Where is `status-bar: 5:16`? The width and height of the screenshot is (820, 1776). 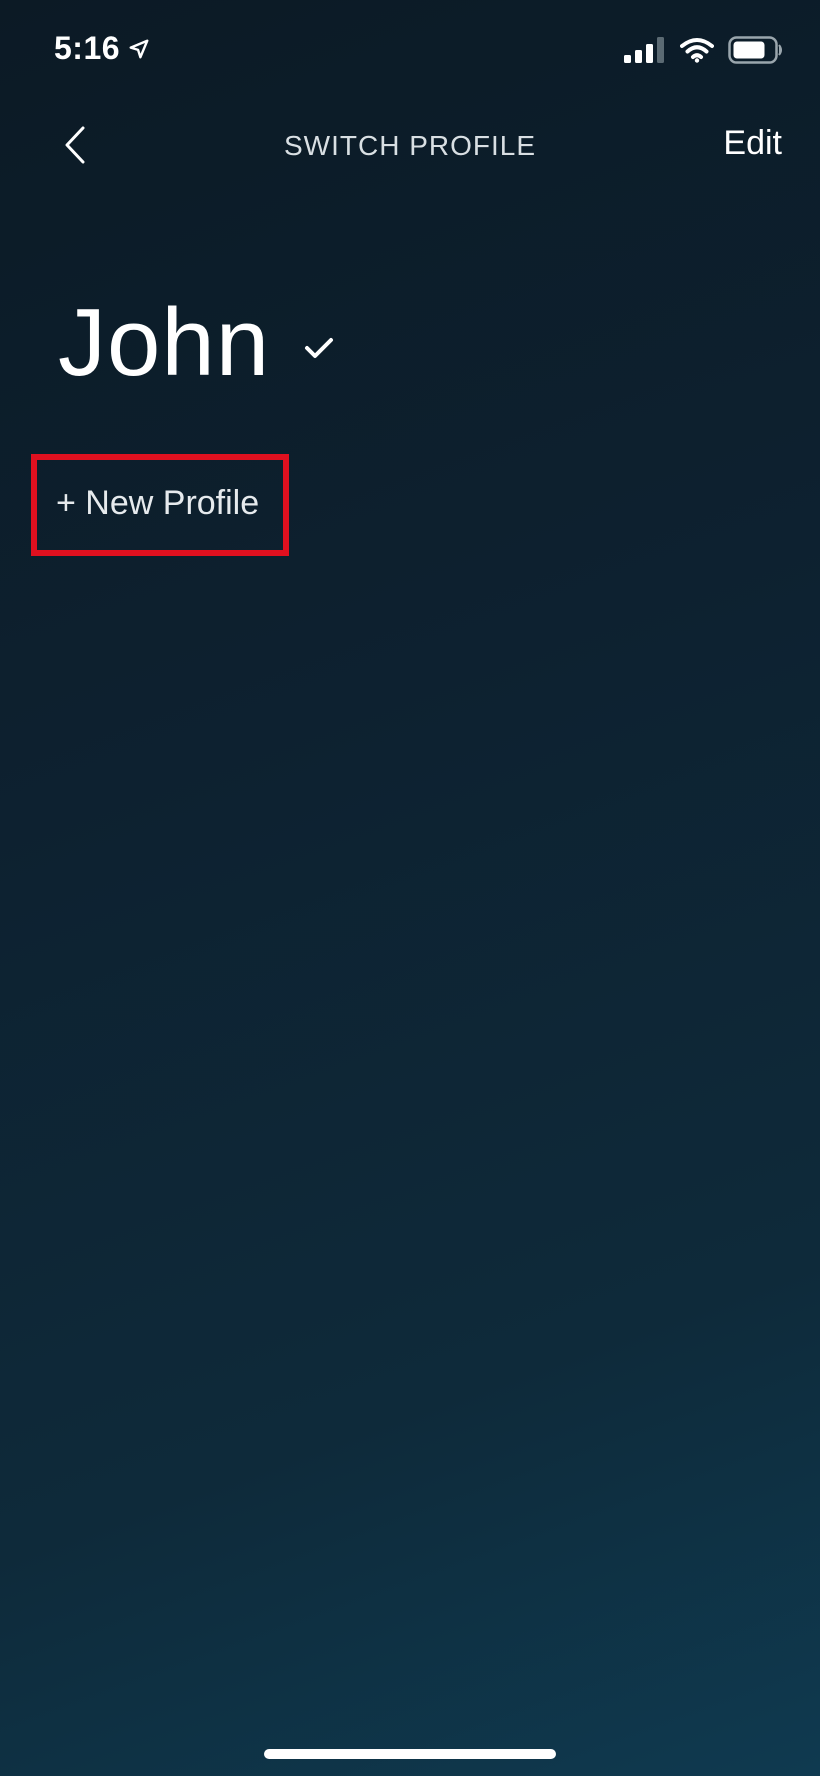
status-bar: 5:16 is located at coordinates (410, 50).